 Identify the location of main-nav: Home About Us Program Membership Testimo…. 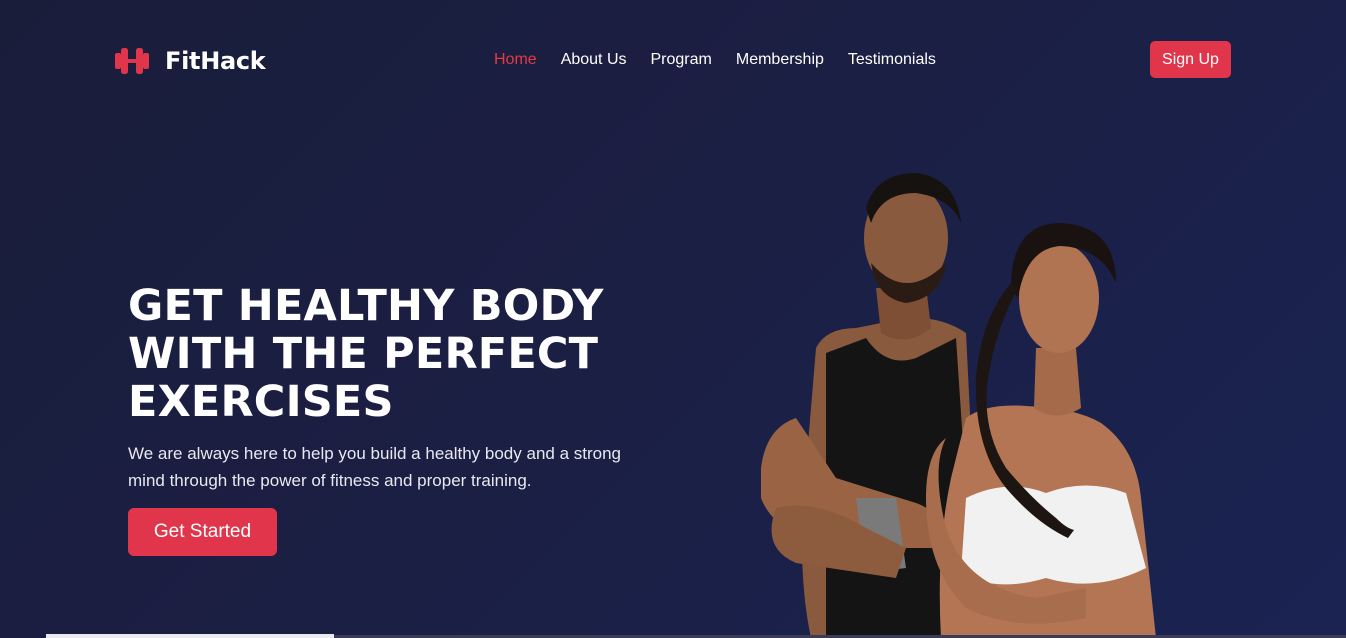
(715, 60).